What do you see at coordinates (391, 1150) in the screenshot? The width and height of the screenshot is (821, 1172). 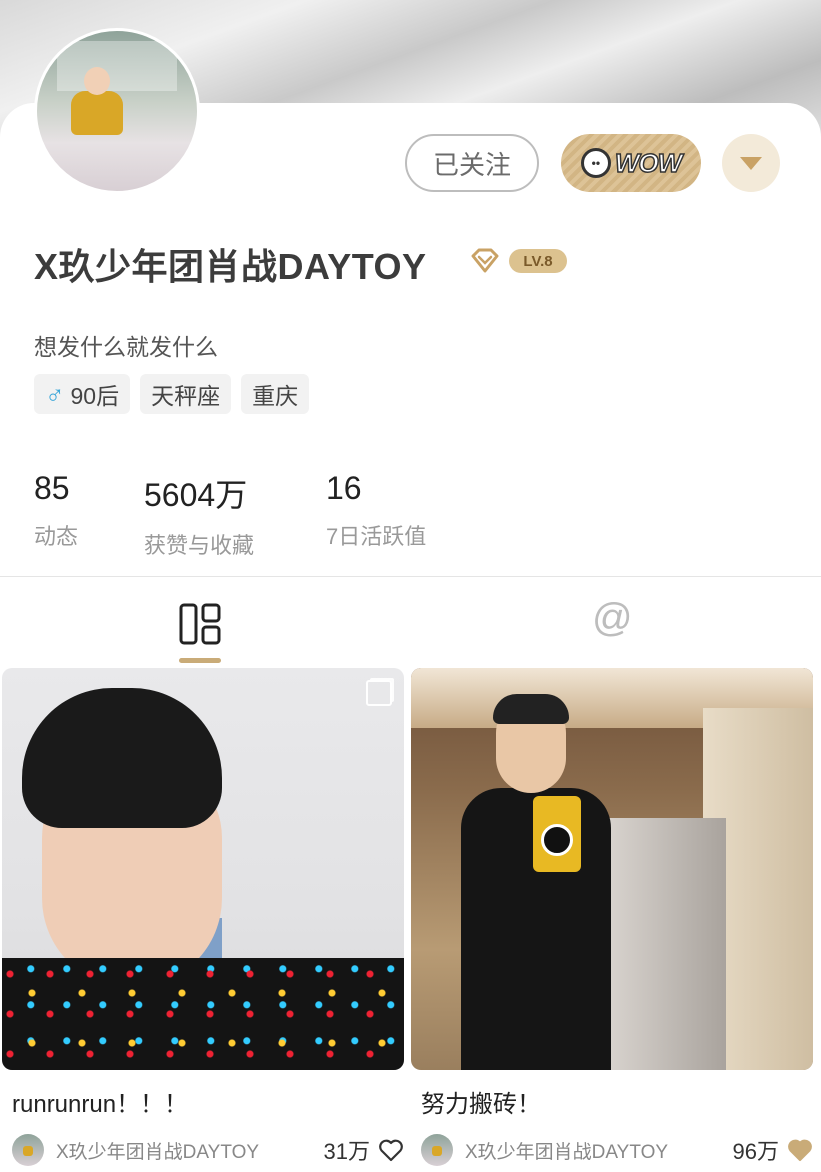 I see `heart-outline-icon` at bounding box center [391, 1150].